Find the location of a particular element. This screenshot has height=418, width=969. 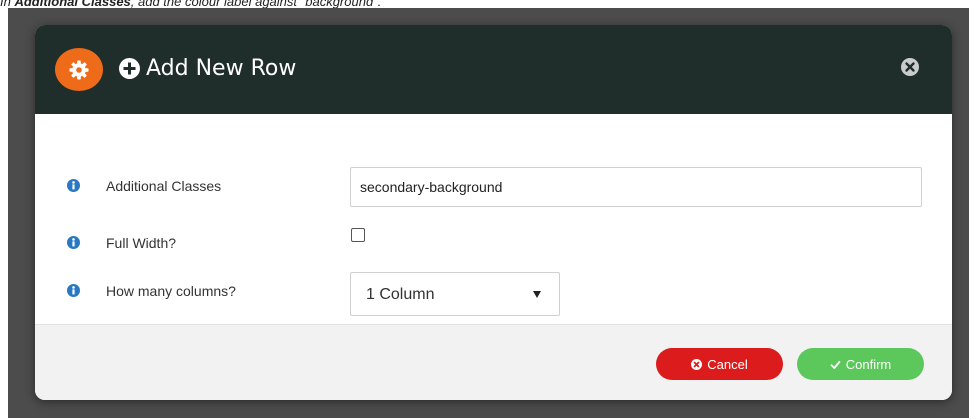

cancel-button: Cancel is located at coordinates (719, 364).